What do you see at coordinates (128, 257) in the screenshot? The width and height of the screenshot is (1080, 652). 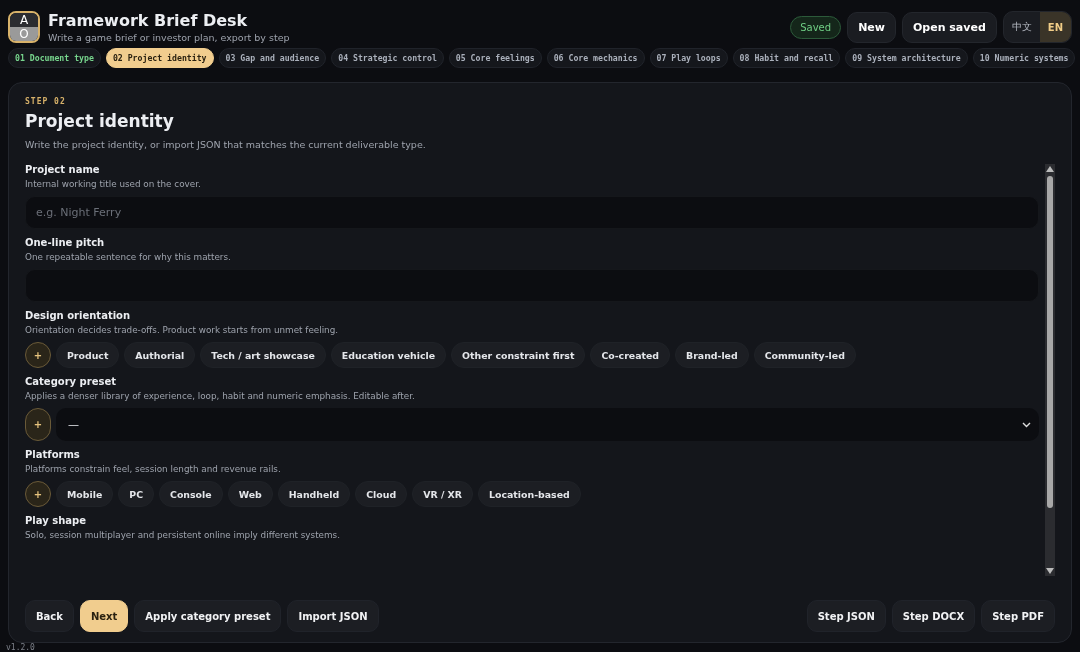 I see `field-hint: One repeatable sentence for why this matters.` at bounding box center [128, 257].